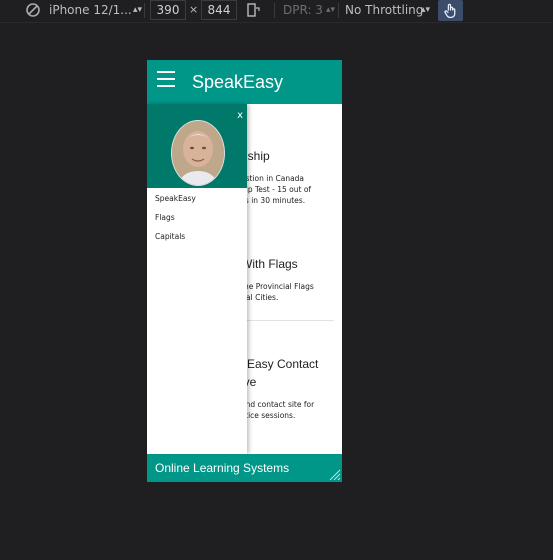  Describe the element at coordinates (165, 217) in the screenshot. I see `drawer-item-flags: Flags` at that location.